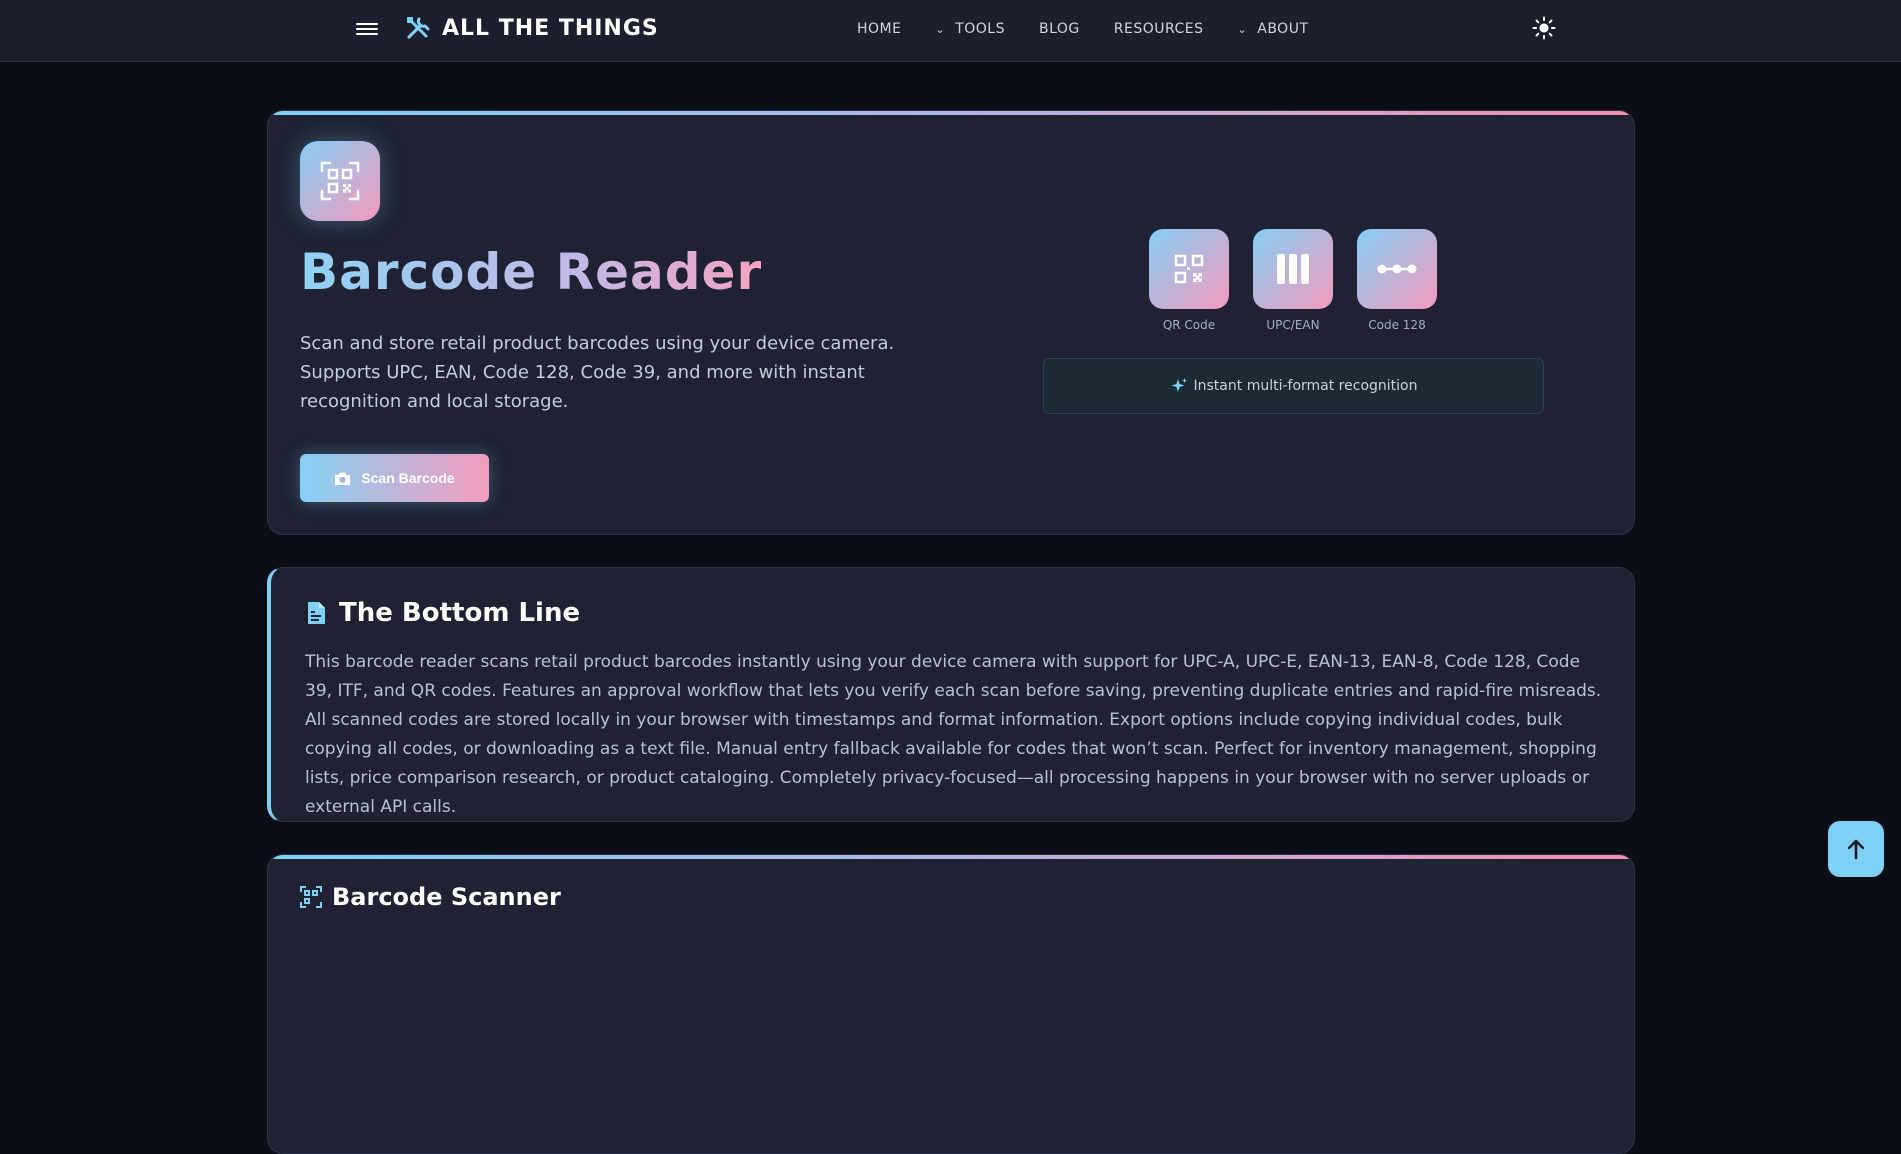 The image size is (1901, 1154). I want to click on scan-barcode-label: Scan Barcode, so click(408, 478).